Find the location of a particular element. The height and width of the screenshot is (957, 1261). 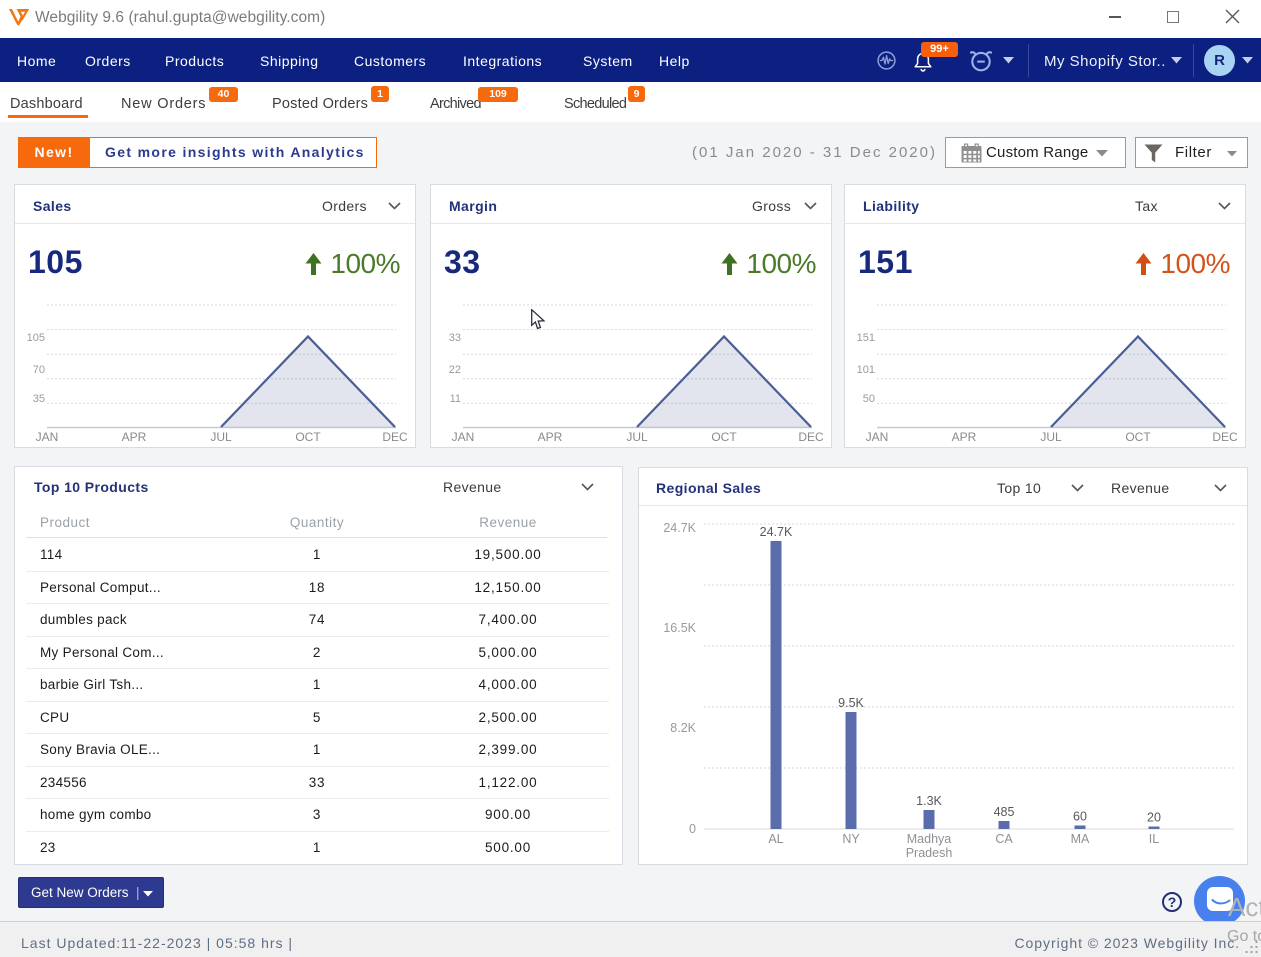

svg-text: 35 is located at coordinates (39, 399).